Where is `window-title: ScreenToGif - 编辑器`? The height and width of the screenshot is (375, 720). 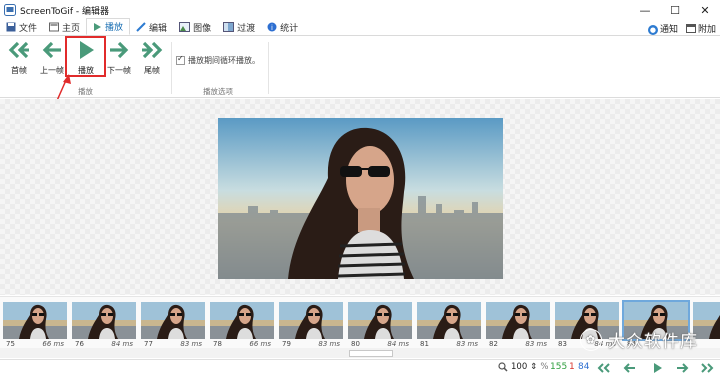 window-title: ScreenToGif - 编辑器 is located at coordinates (65, 11).